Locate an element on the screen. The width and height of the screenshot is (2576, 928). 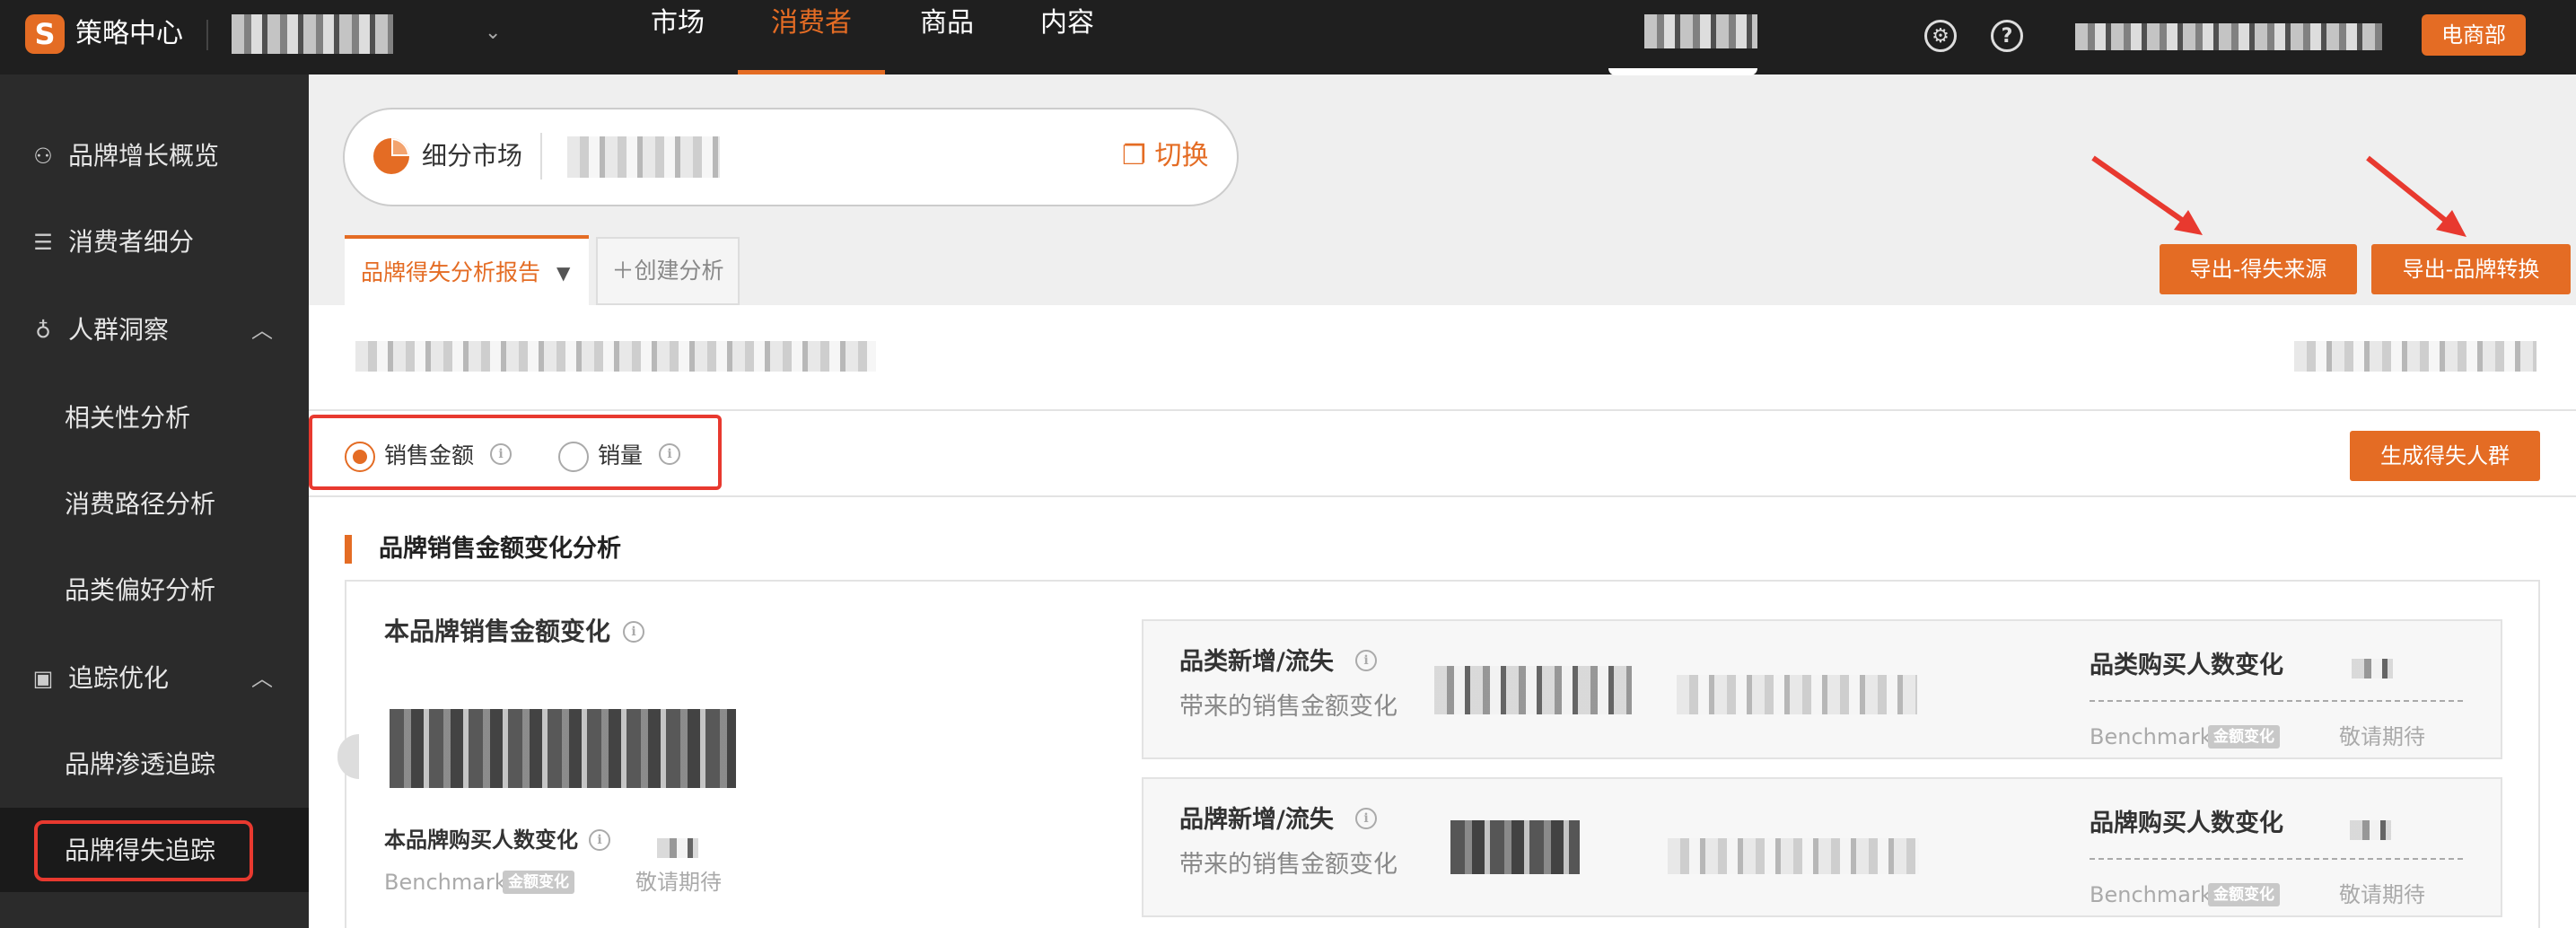
panel-brand-right-title: 品牌购买人数变化 is located at coordinates (2186, 823).